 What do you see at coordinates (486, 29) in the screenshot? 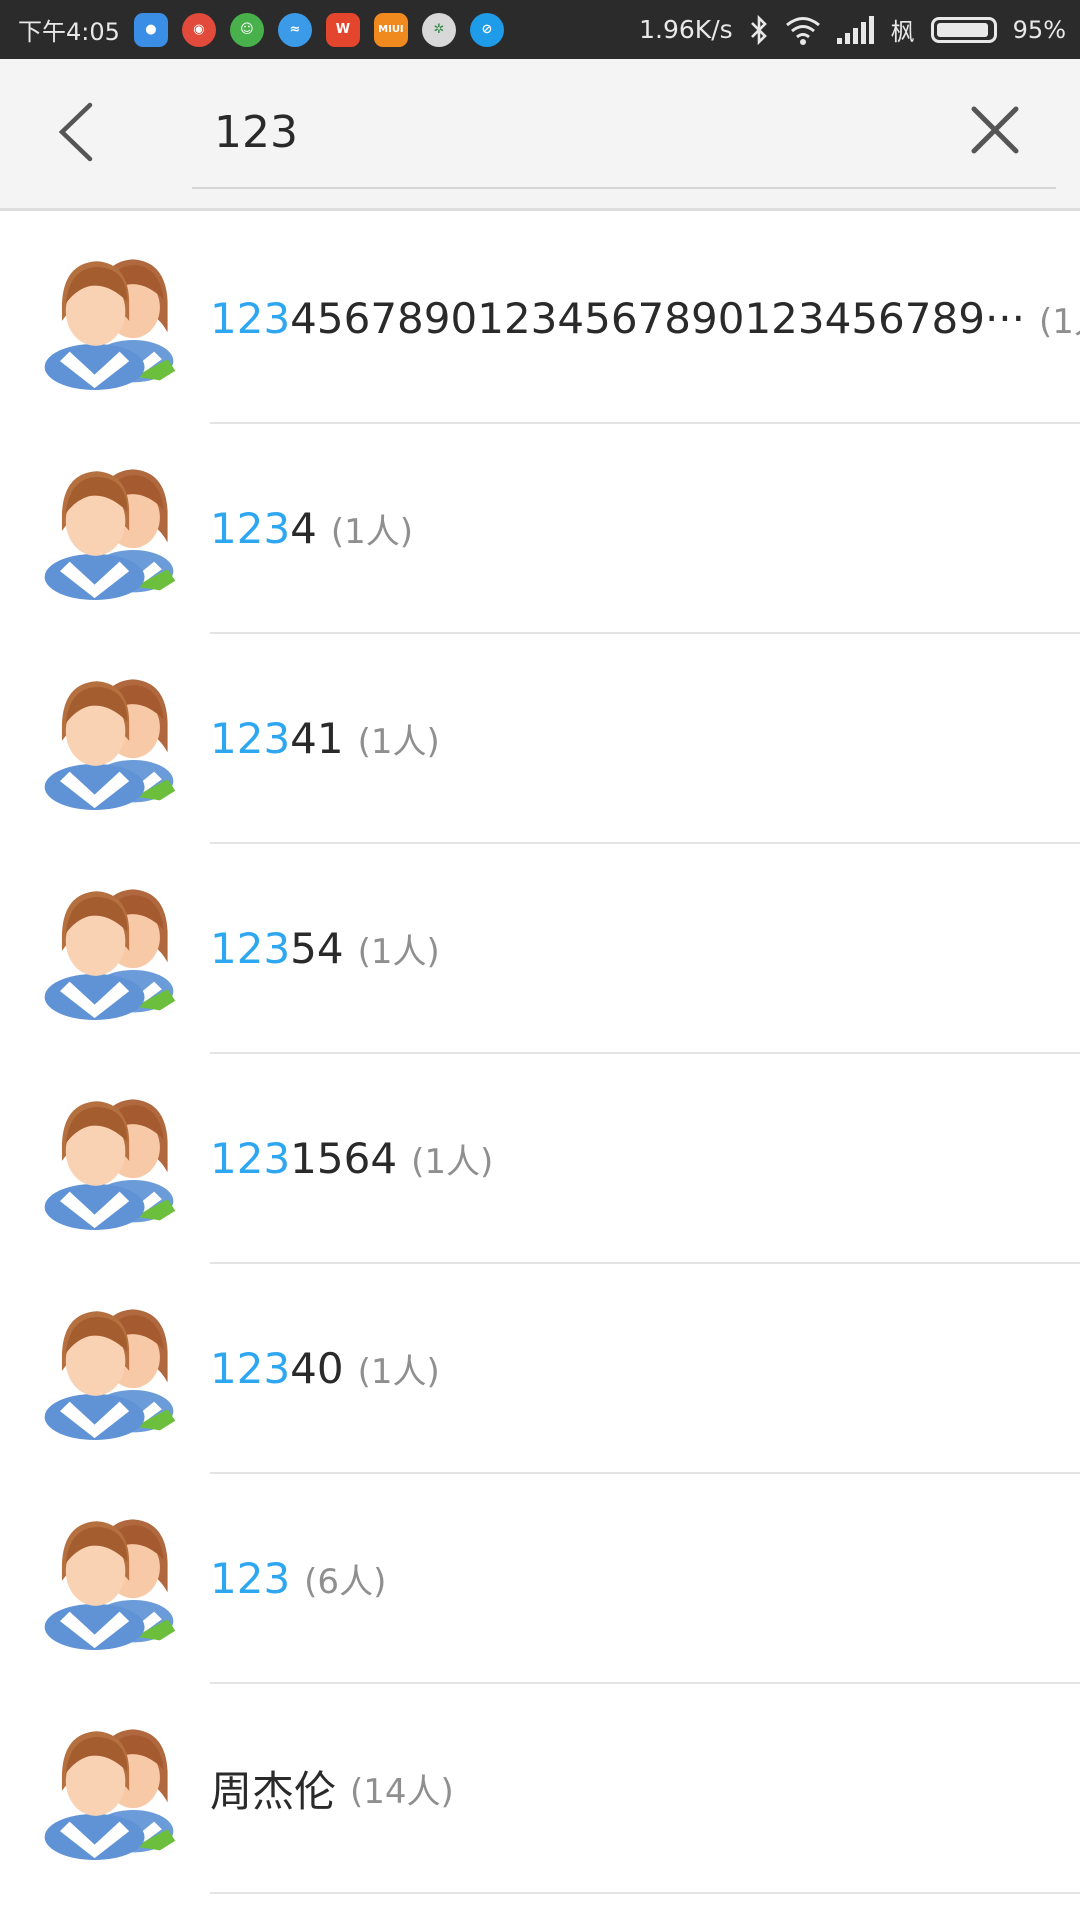
I see `compass-app-icon: ⊘` at bounding box center [486, 29].